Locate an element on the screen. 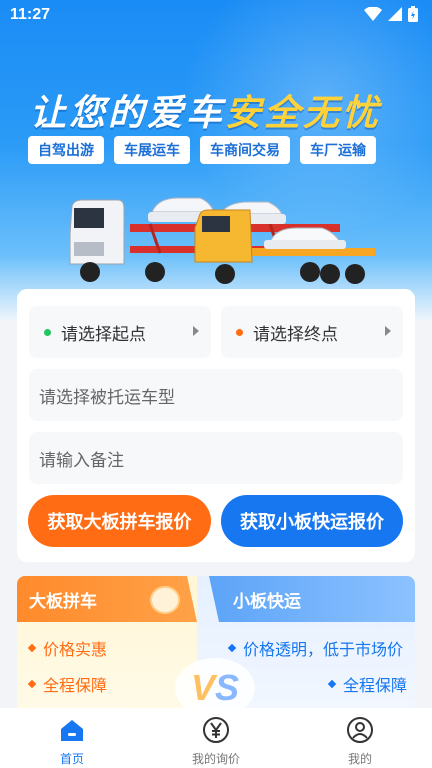  vehicle-type-selector: 请选择被托运车型 is located at coordinates (216, 395).